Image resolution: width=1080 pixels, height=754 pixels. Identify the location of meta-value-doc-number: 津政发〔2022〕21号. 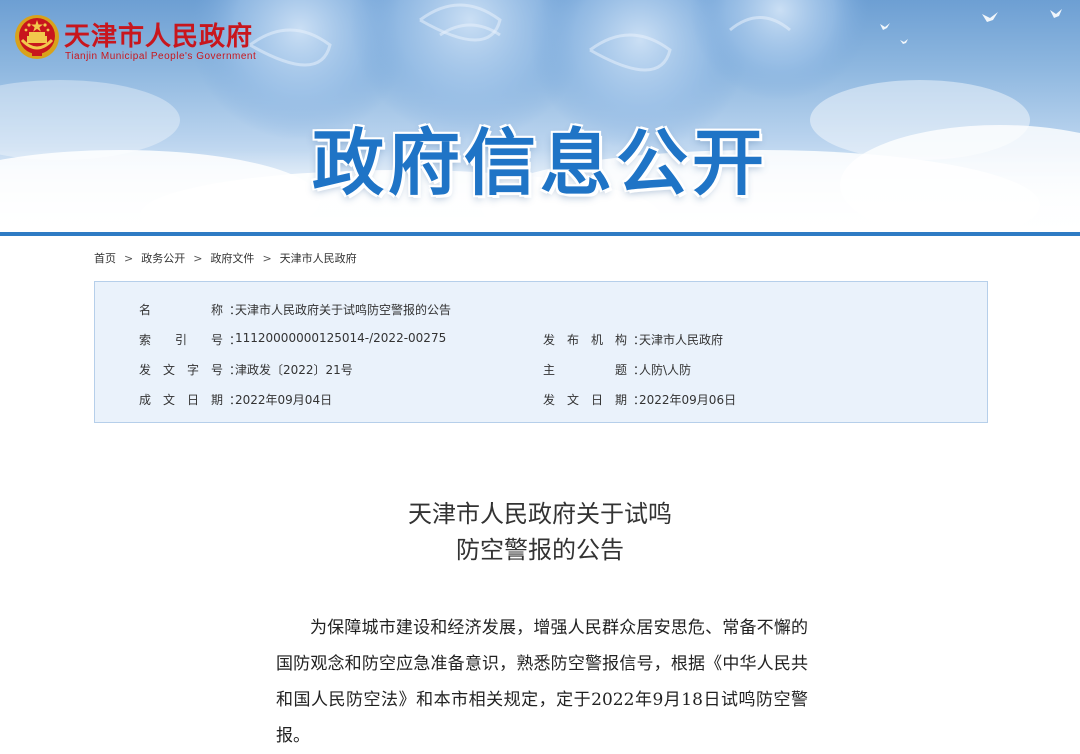
(294, 370).